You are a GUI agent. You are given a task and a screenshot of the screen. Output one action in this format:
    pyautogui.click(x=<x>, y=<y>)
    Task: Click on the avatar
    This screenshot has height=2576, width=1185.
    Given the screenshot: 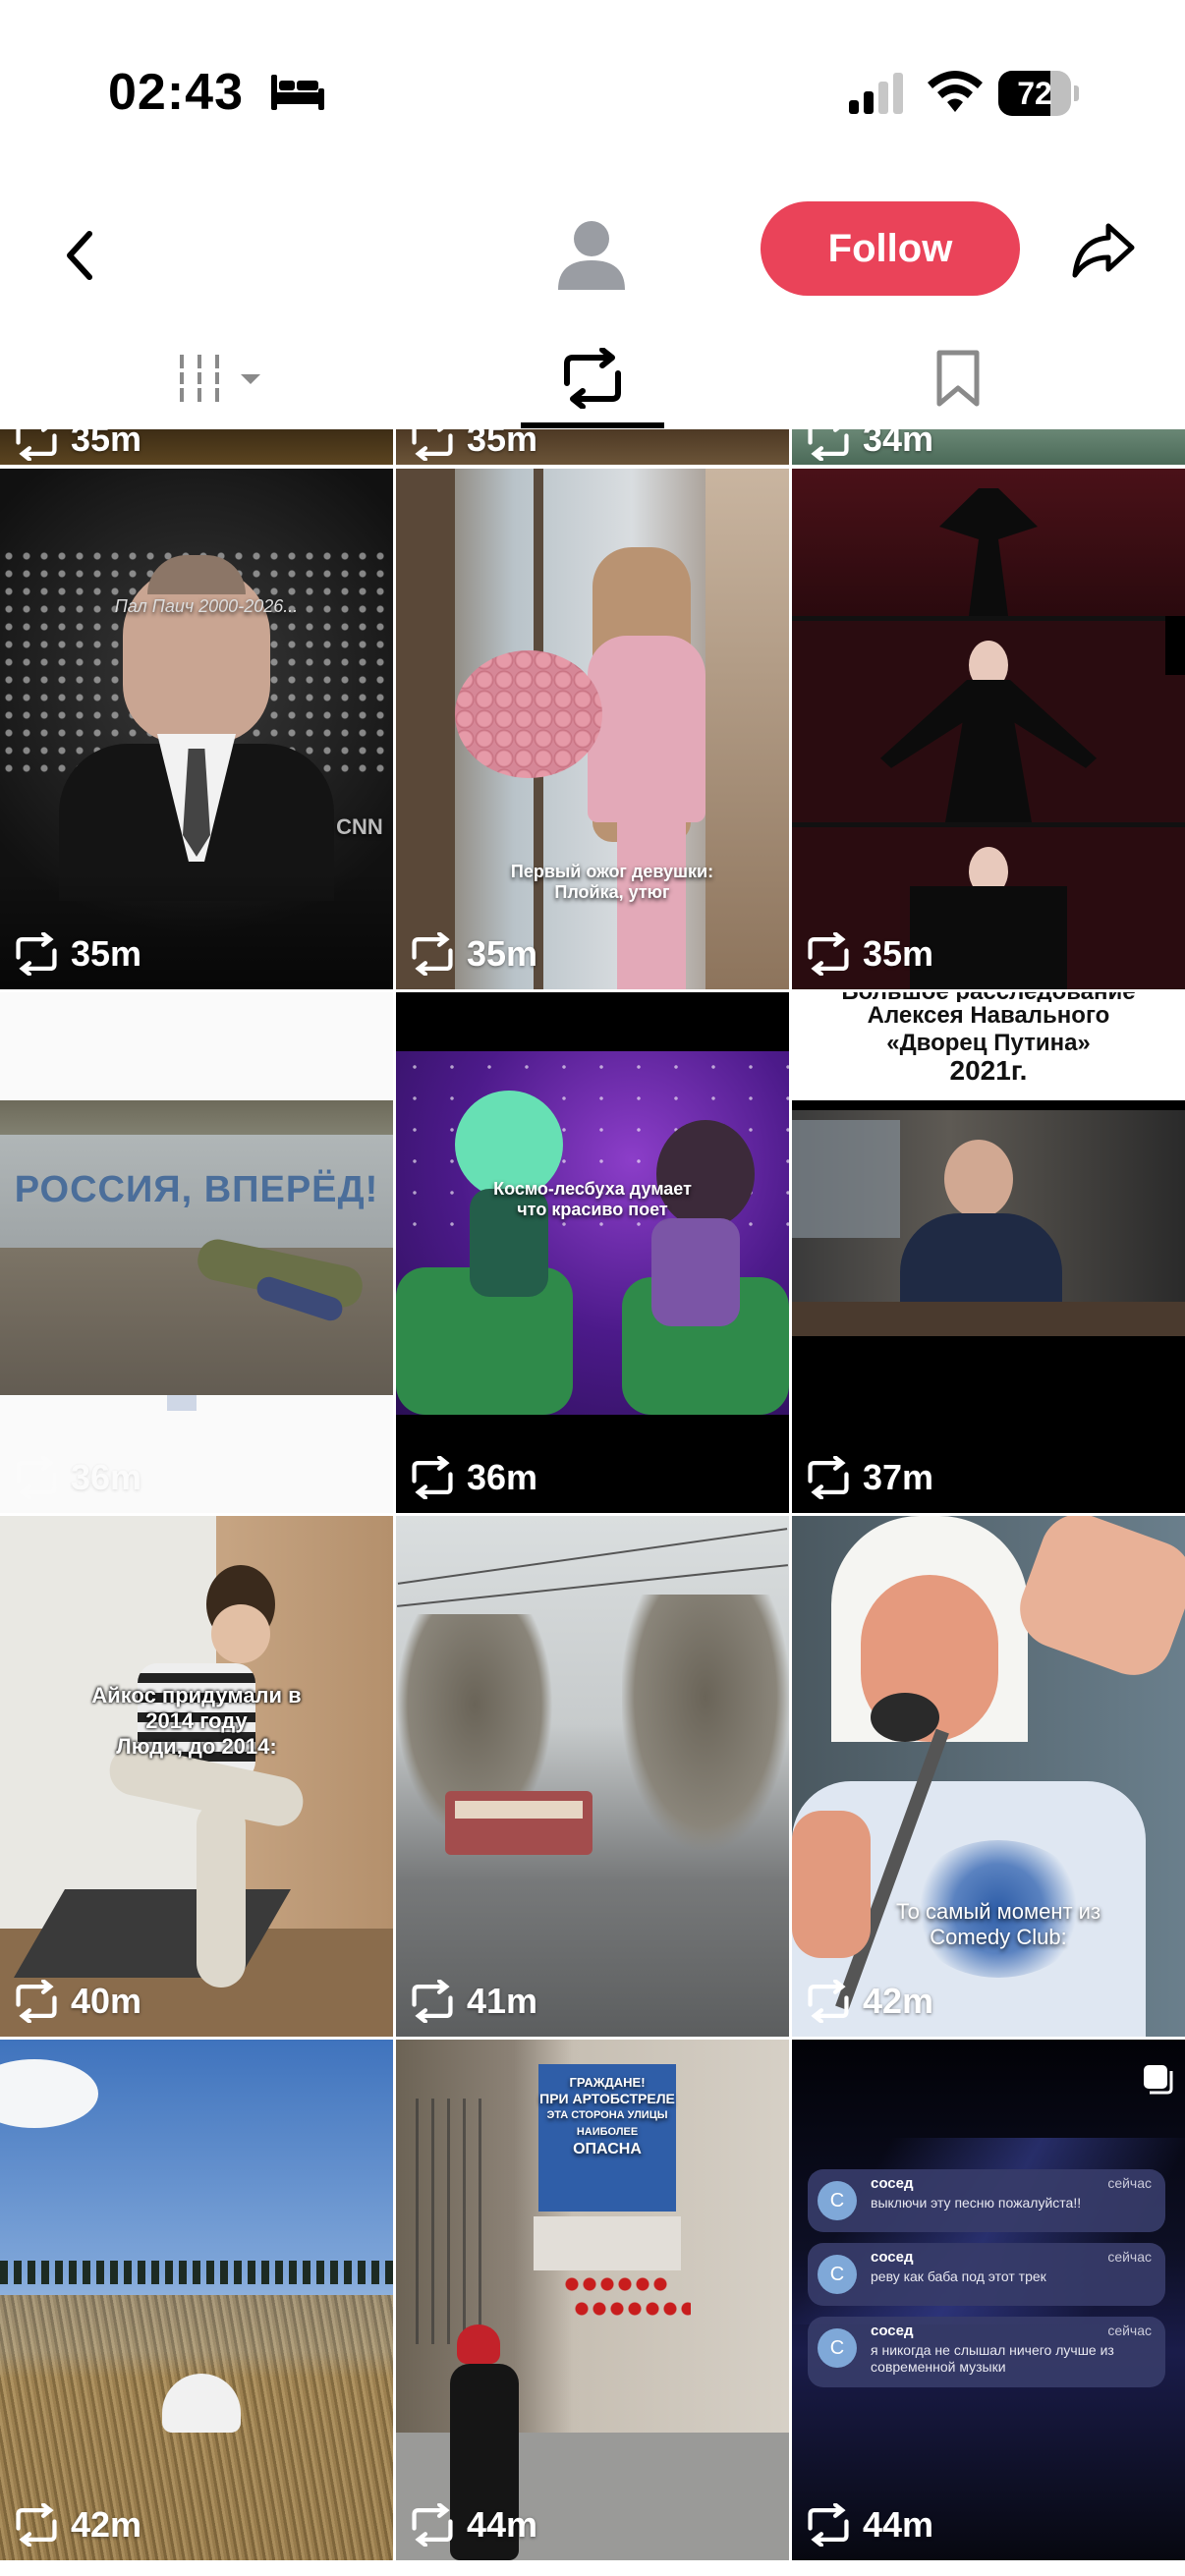 What is the action you would take?
    pyautogui.click(x=592, y=252)
    